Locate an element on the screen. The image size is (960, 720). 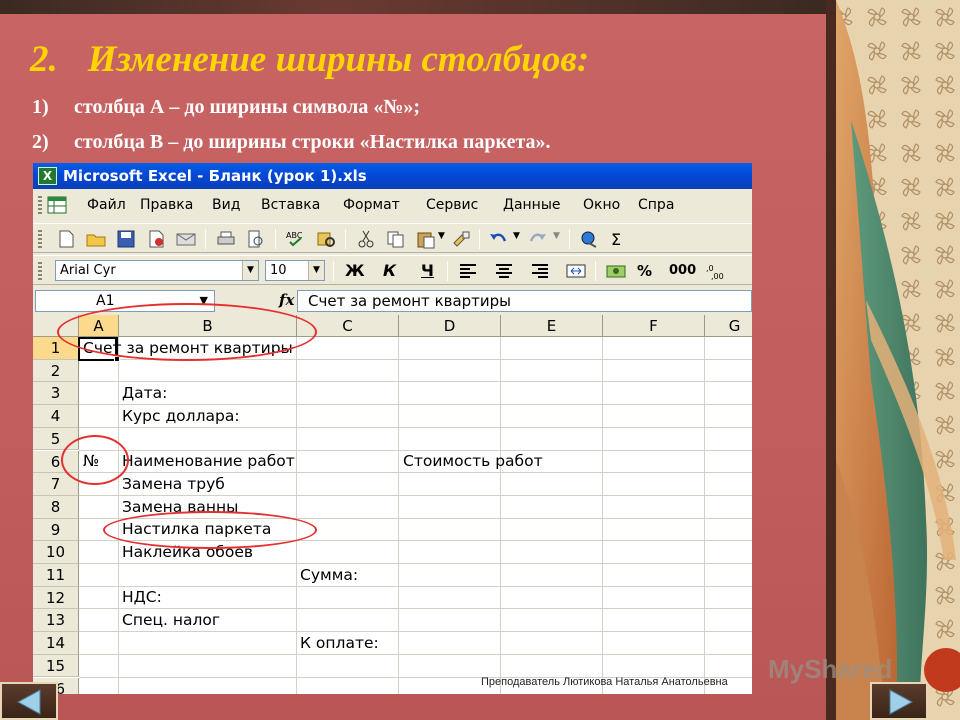
row-header: 15 is located at coordinates (56, 666).